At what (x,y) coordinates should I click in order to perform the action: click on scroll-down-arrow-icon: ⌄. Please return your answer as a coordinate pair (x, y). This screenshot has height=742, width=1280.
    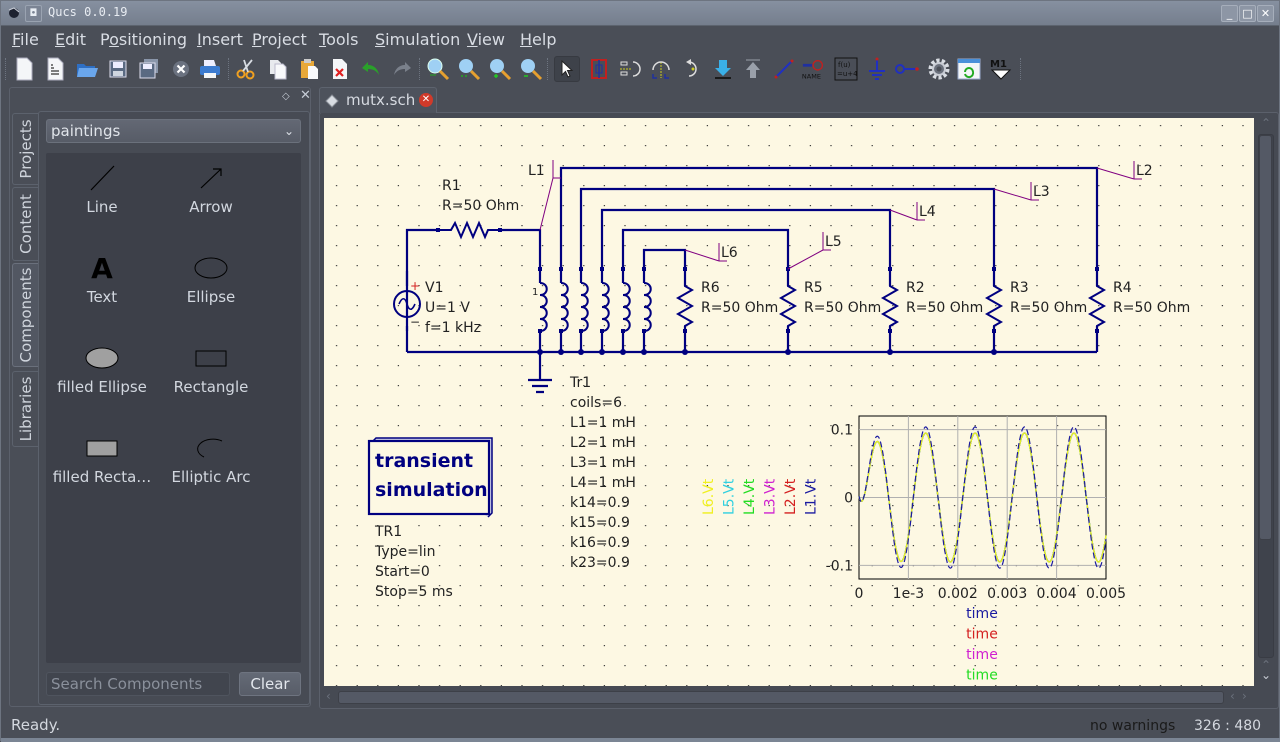
    Looking at the image, I should click on (1266, 675).